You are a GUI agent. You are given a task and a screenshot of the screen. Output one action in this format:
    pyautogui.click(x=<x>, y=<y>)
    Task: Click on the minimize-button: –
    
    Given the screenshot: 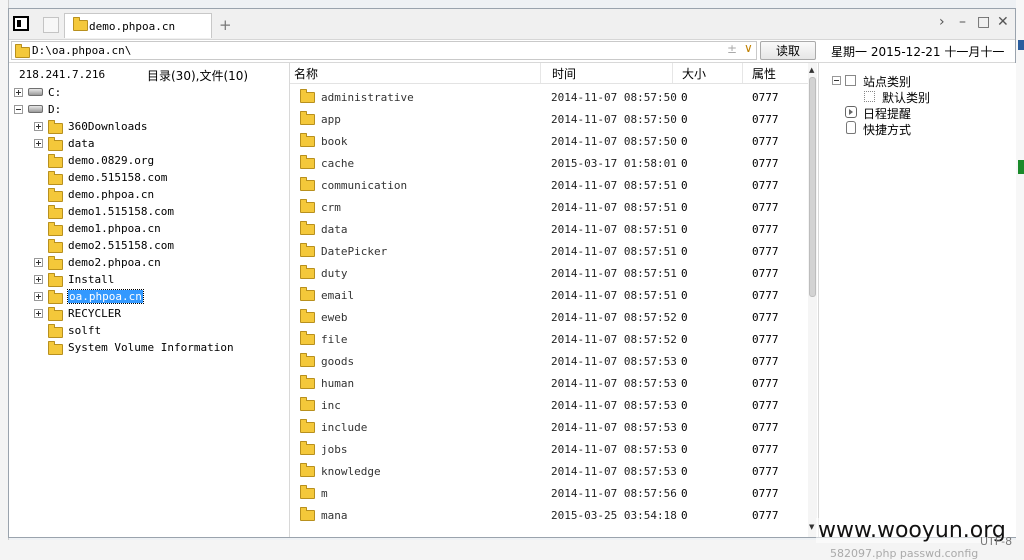 What is the action you would take?
    pyautogui.click(x=962, y=22)
    